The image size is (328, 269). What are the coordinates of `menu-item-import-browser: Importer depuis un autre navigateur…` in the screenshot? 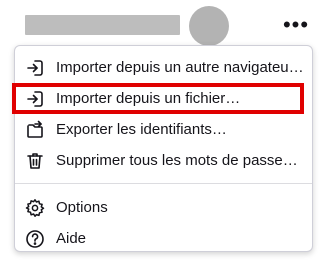 It's located at (163, 67).